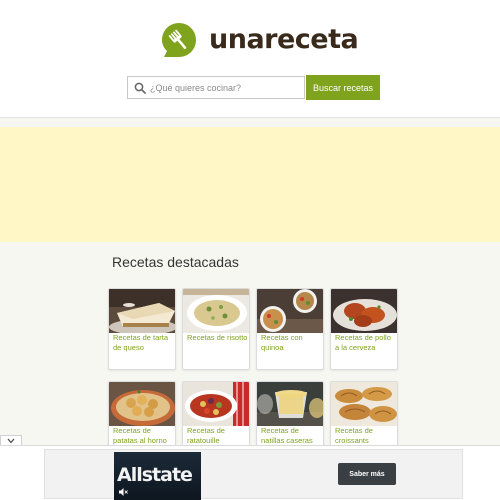 The image size is (500, 500). I want to click on chevron-down-icon, so click(11, 441).